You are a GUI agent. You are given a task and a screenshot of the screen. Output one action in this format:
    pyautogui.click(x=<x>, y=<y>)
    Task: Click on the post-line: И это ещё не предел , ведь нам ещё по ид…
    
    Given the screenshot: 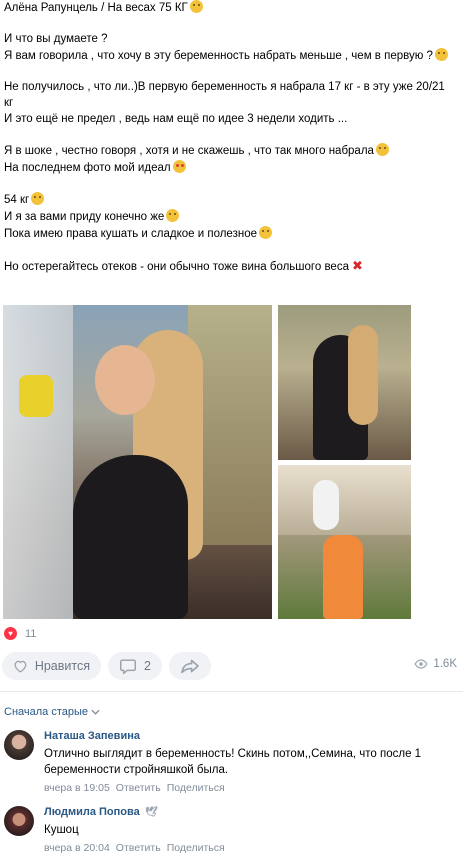 What is the action you would take?
    pyautogui.click(x=176, y=118)
    